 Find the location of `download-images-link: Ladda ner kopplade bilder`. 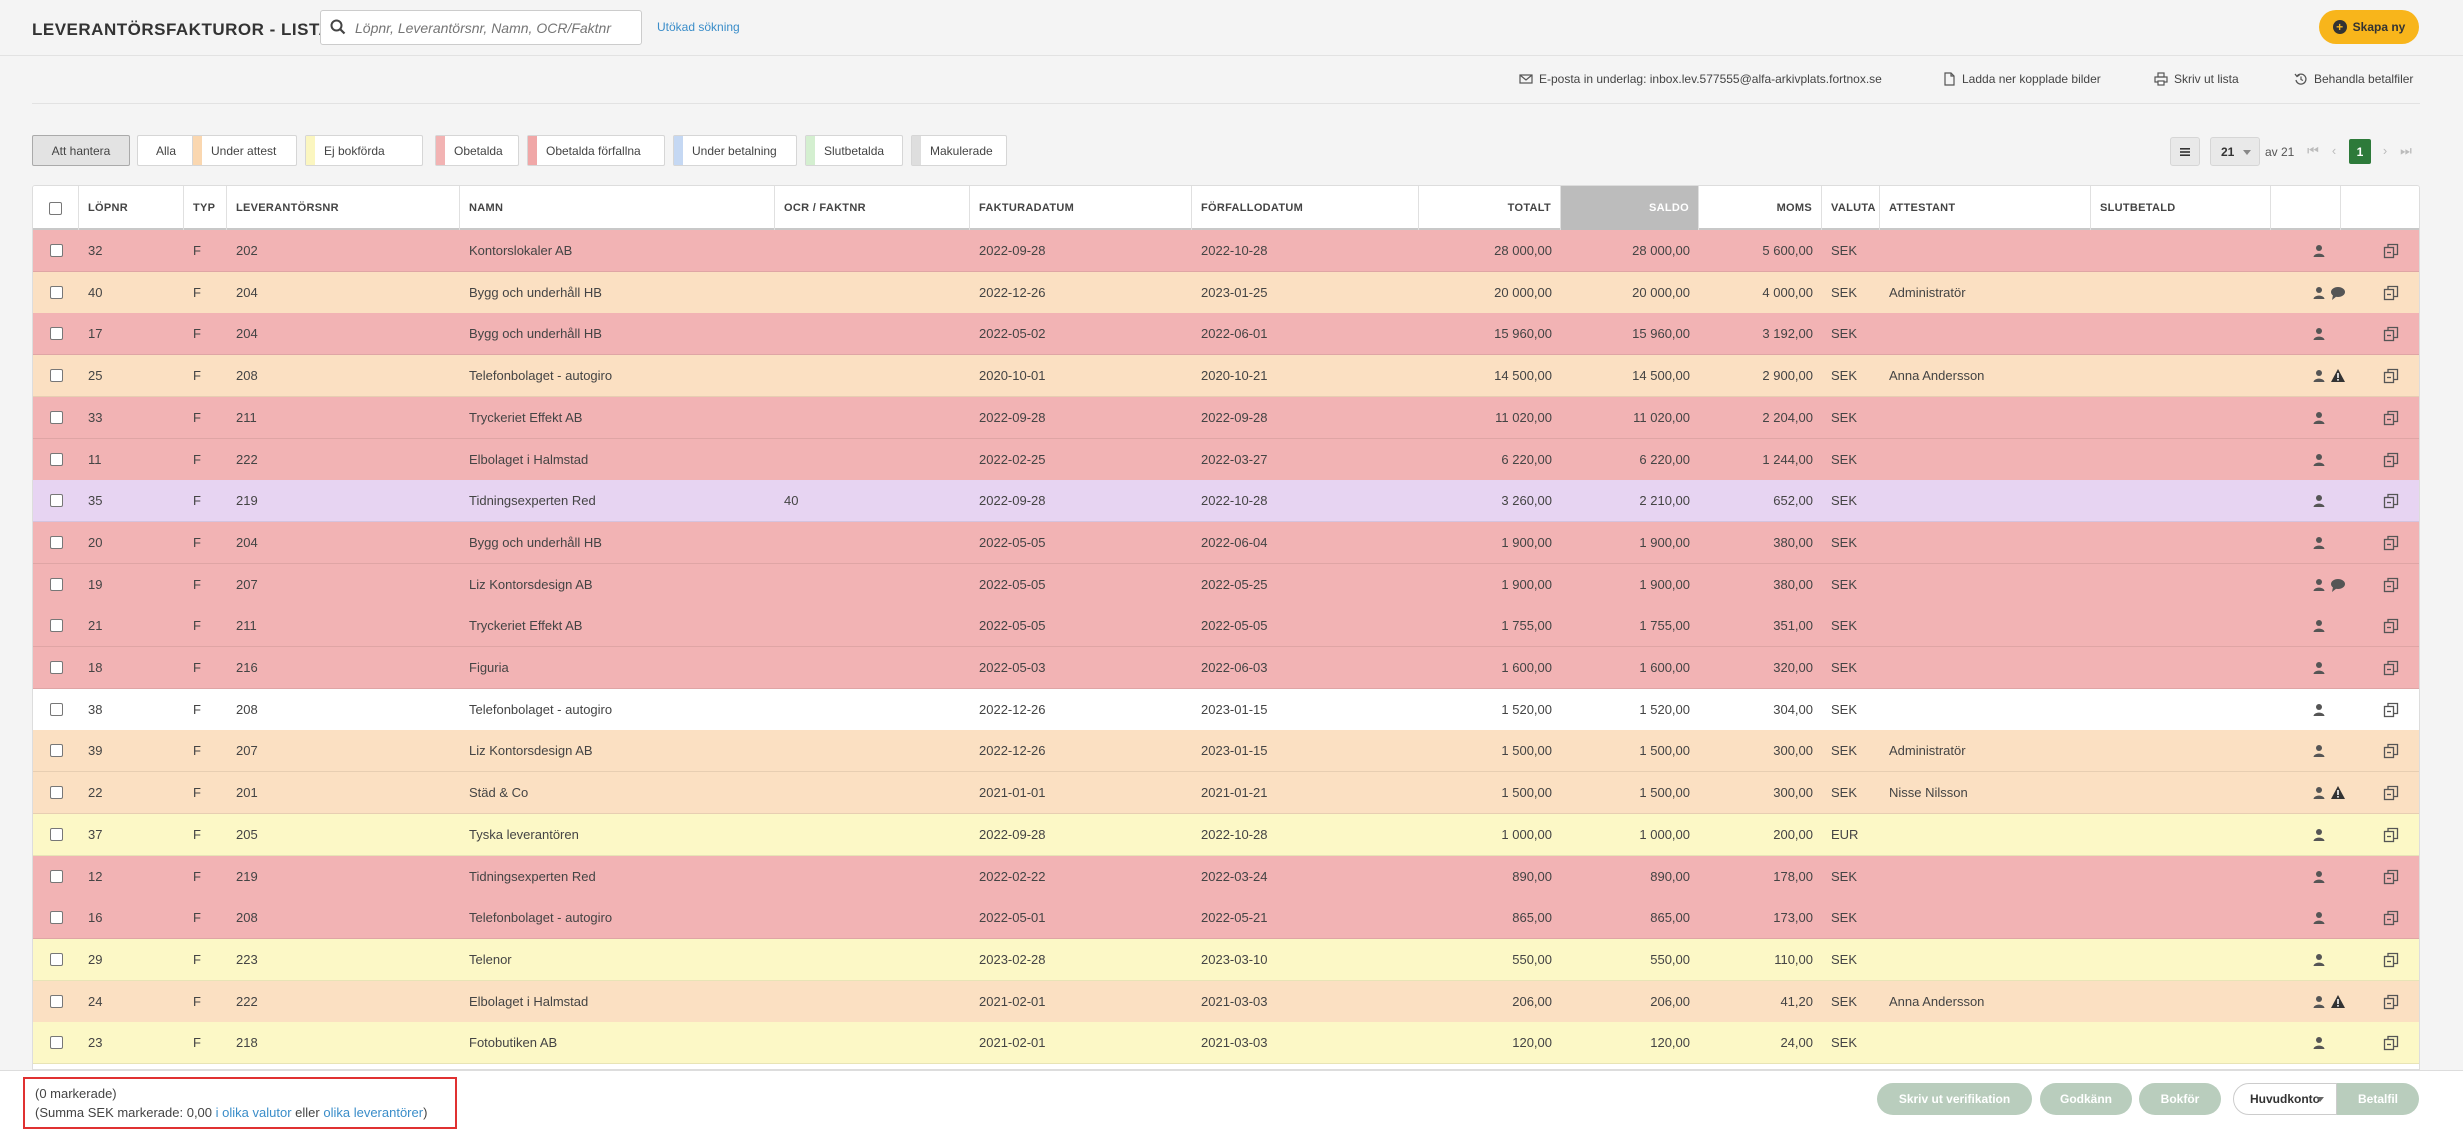

download-images-link: Ladda ner kopplade bilder is located at coordinates (2021, 79).